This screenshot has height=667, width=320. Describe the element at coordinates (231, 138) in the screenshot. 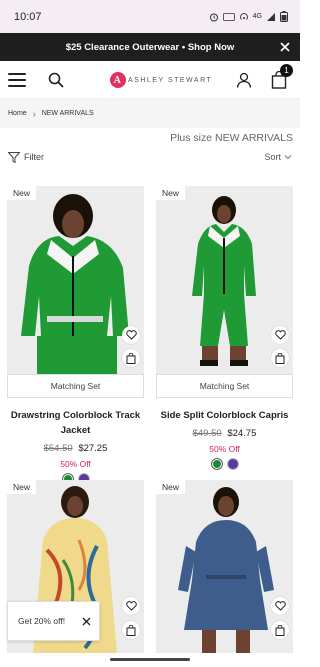

I see `page-title: Plus size NEW ARRIVALS` at that location.